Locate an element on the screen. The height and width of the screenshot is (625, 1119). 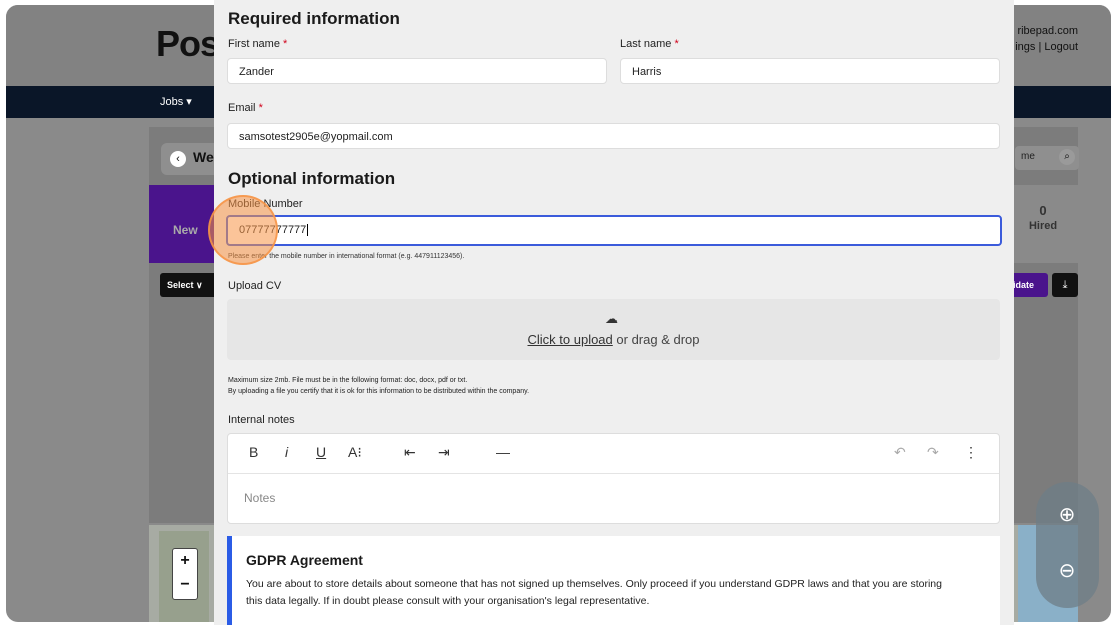
add-candidate-label: idate is located at coordinates (1024, 285).